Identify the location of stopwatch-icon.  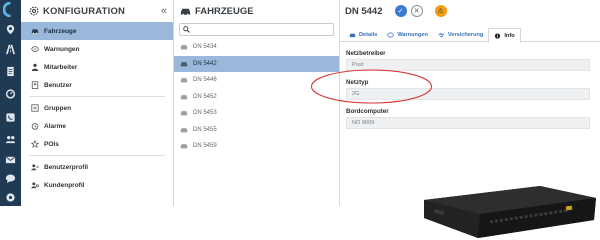
(10, 93).